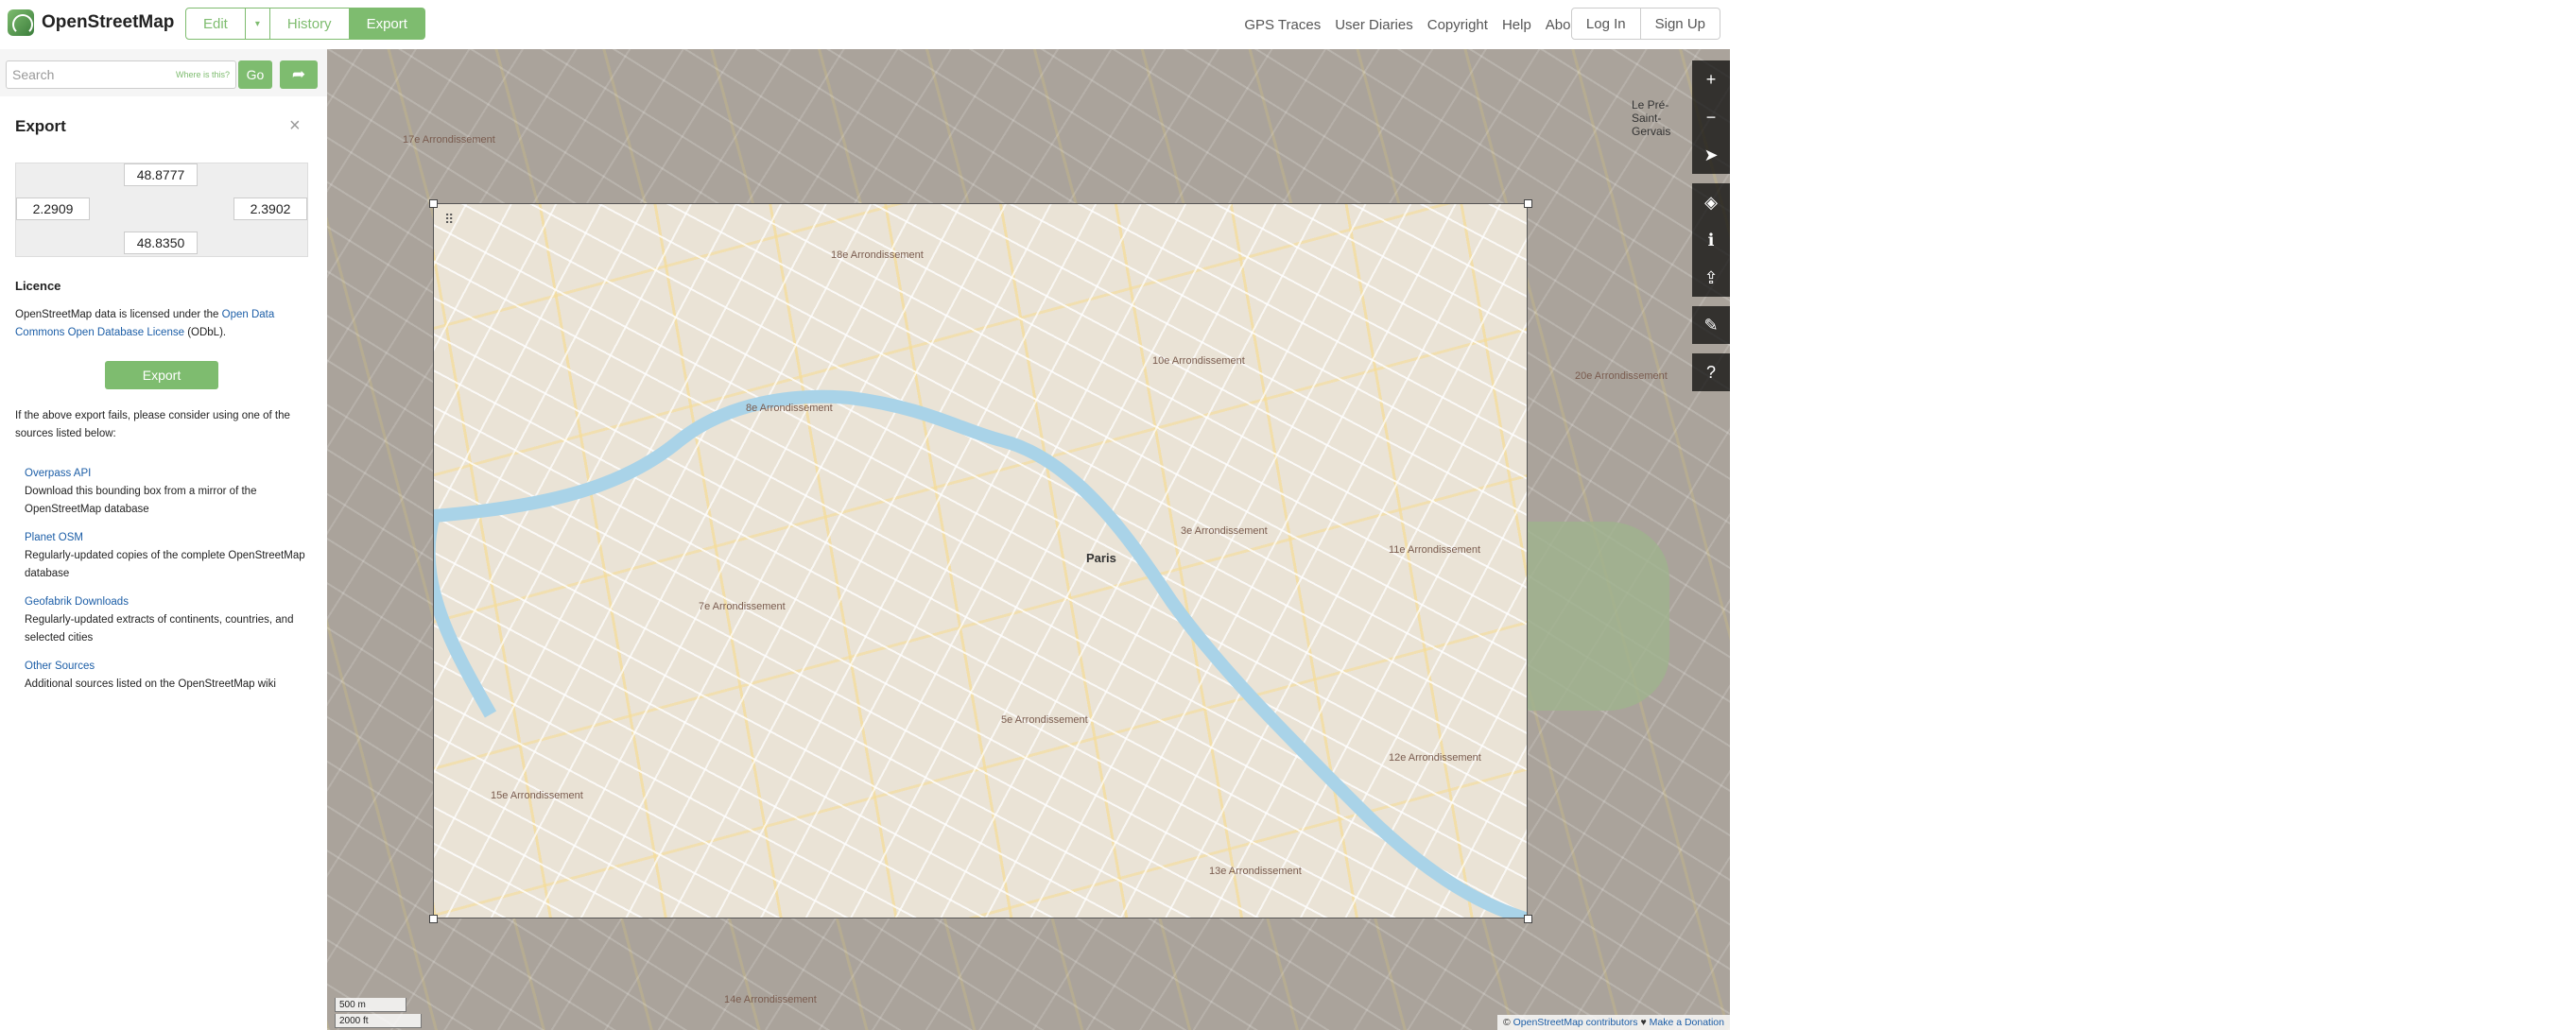  What do you see at coordinates (770, 999) in the screenshot?
I see `district-label: 14e Arrondissement` at bounding box center [770, 999].